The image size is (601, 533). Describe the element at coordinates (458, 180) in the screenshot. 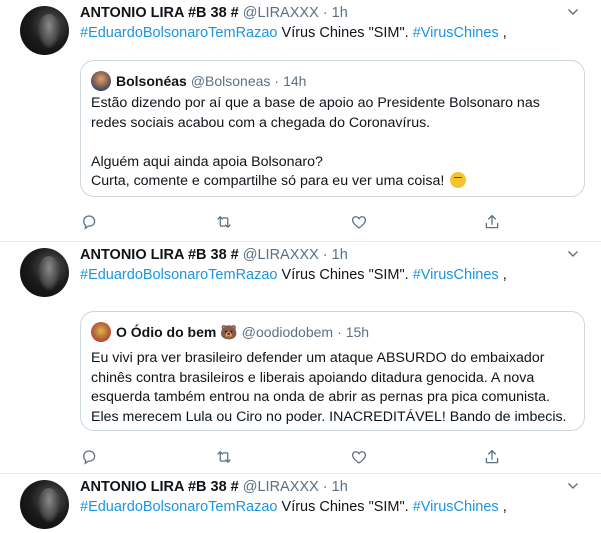

I see `thinking-face-emoji` at that location.